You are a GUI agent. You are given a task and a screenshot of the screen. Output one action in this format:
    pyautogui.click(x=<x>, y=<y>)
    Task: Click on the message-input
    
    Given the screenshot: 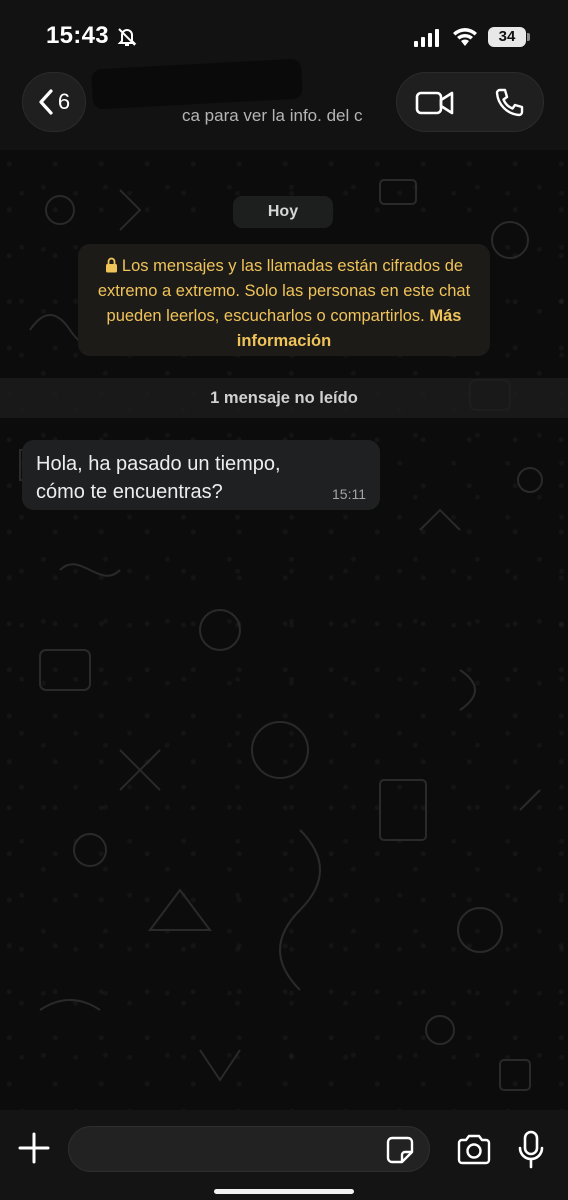 What is the action you would take?
    pyautogui.click(x=249, y=1149)
    